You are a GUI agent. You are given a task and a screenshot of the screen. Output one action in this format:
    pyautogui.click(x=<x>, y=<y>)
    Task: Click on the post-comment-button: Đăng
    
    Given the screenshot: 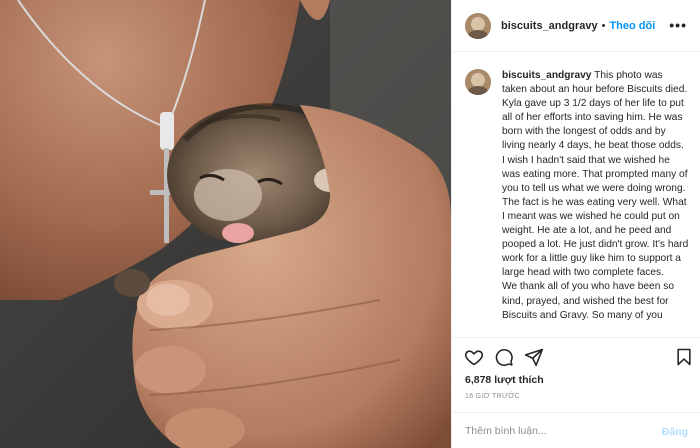 What is the action you would take?
    pyautogui.click(x=675, y=432)
    